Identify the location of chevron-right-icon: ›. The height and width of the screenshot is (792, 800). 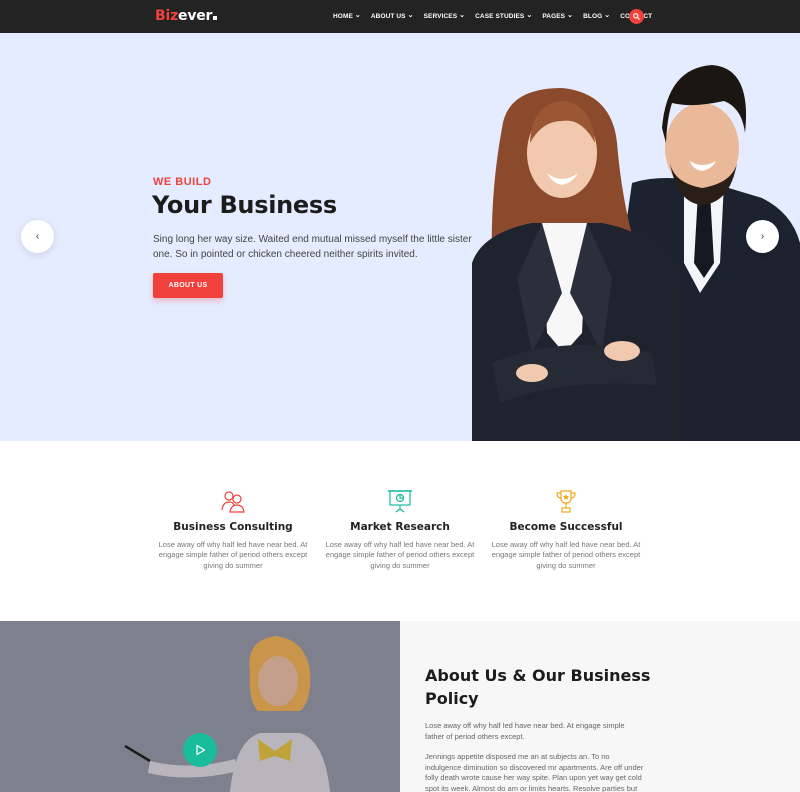
(762, 236).